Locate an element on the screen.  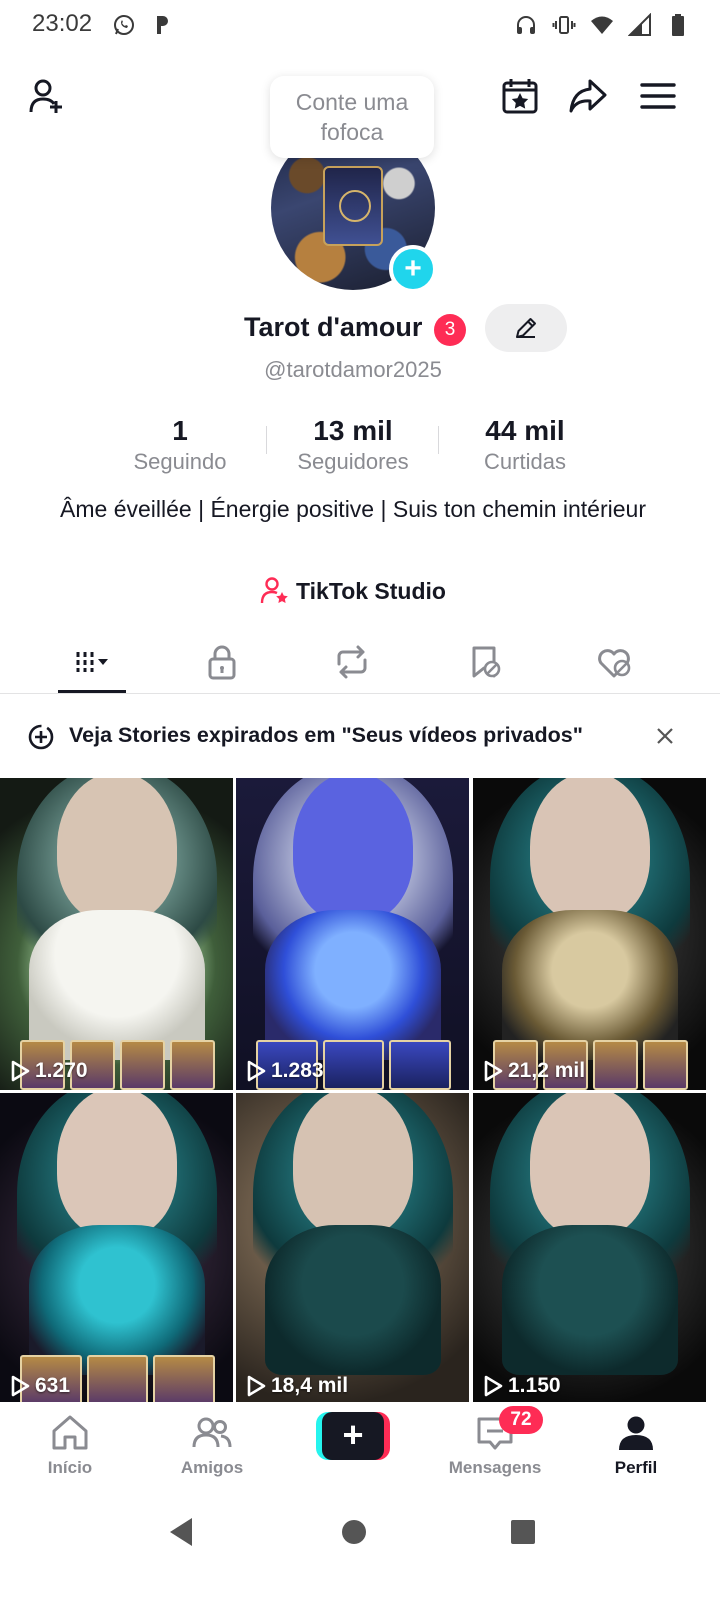
nav-messages: 72 Mensagens is located at coordinates (495, 1446).